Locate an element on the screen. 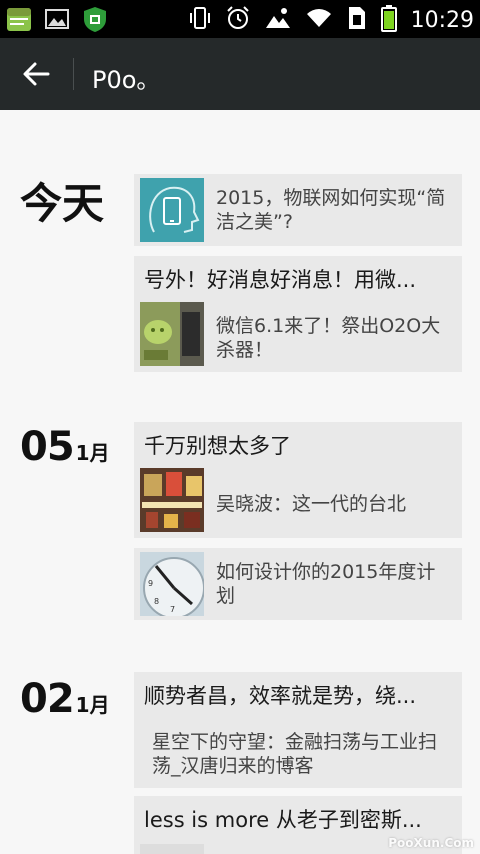 This screenshot has height=854, width=480. sim-card-icon is located at coordinates (357, 20).